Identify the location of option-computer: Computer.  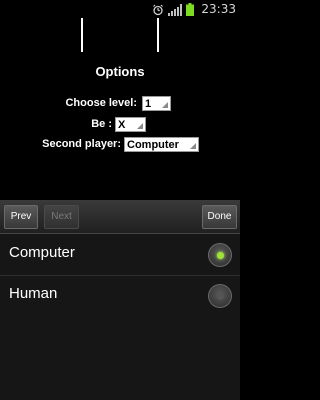
(120, 254).